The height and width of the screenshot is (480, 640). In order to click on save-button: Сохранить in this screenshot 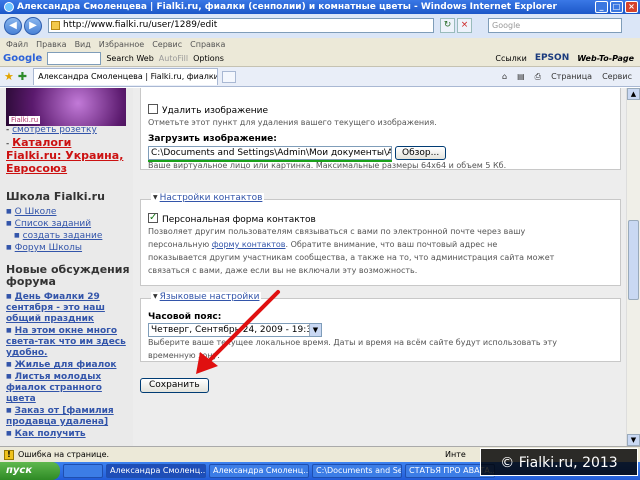, I will do `click(174, 385)`.